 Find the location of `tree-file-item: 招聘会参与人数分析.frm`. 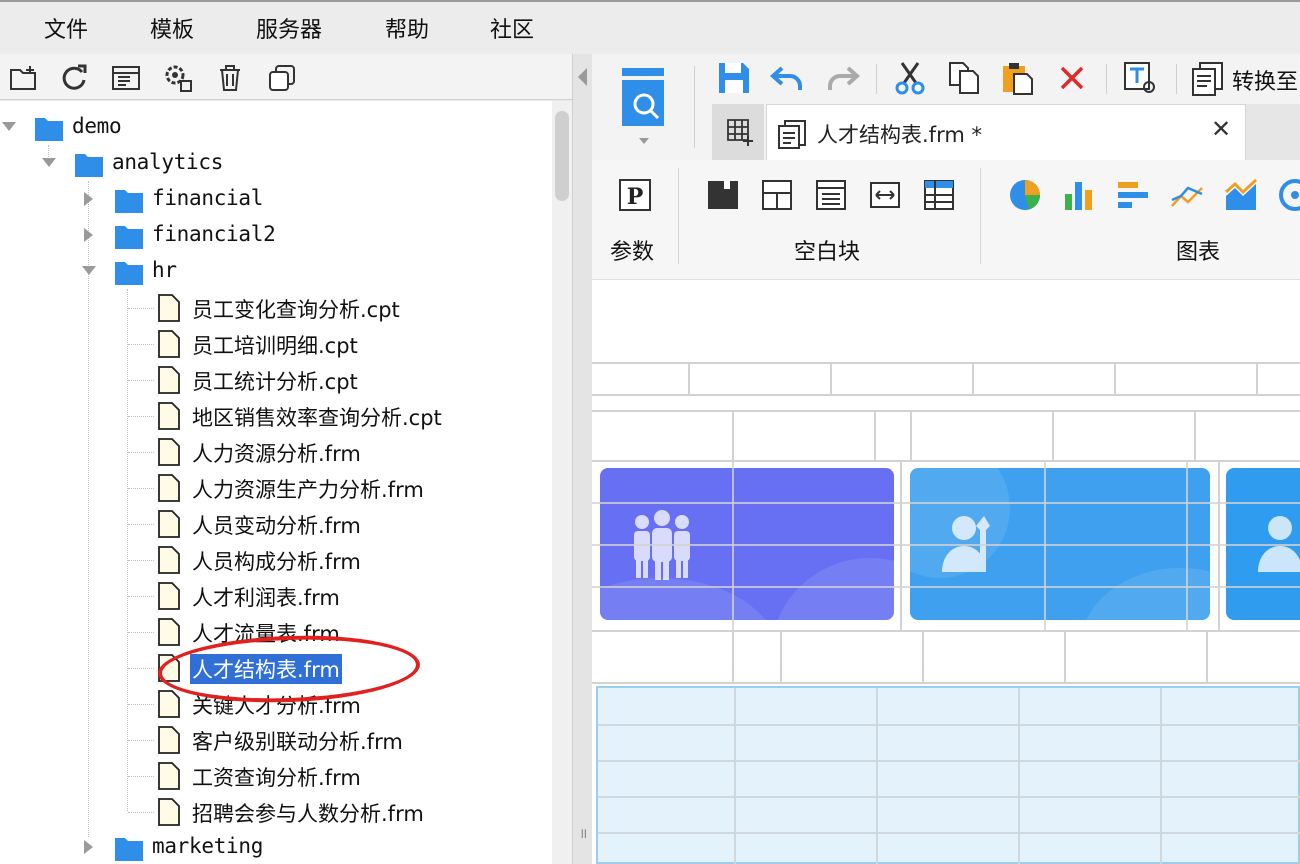

tree-file-item: 招聘会参与人数分析.frm is located at coordinates (275, 812).